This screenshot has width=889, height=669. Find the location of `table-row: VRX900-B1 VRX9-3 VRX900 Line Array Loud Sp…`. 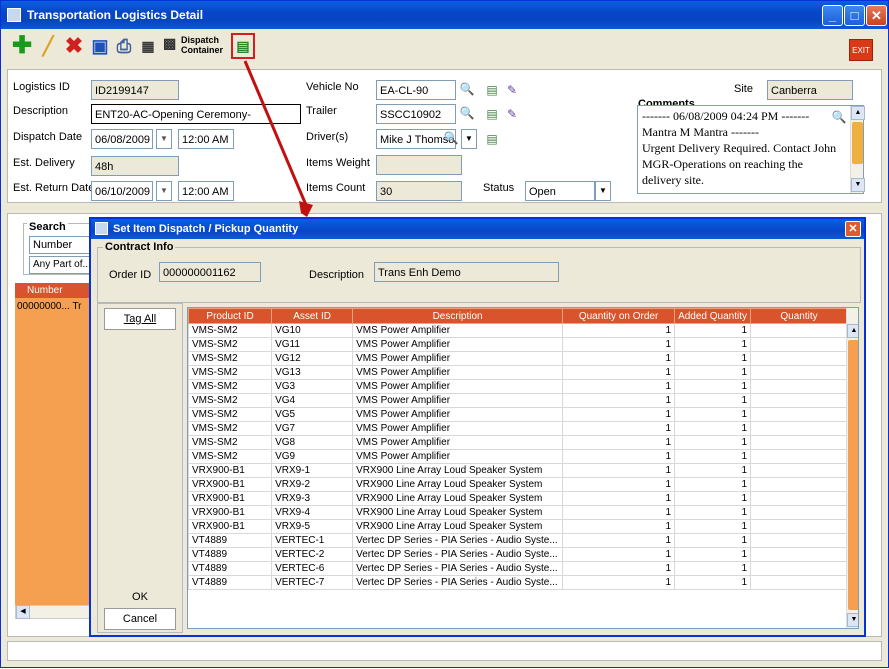

table-row: VRX900-B1 VRX9-3 VRX900 Line Array Loud Sp… is located at coordinates (518, 498).